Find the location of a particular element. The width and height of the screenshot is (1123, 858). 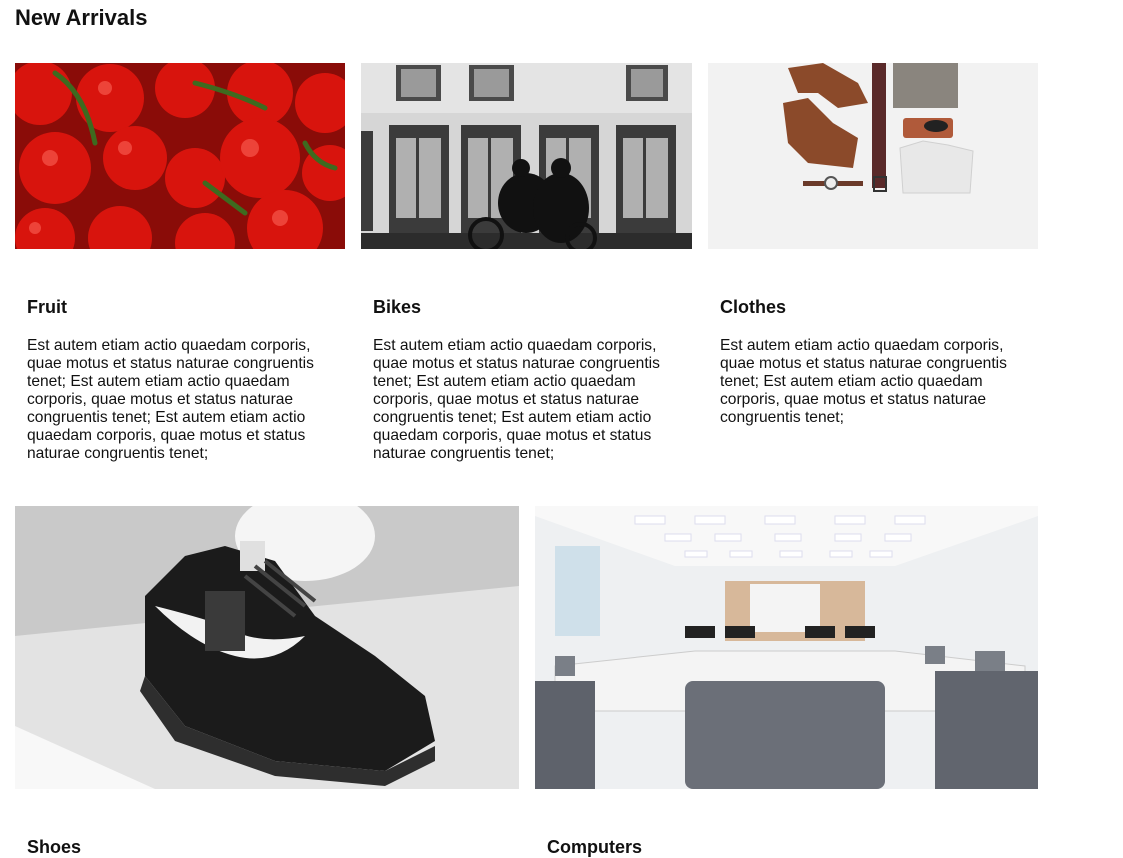

page-title: New Arrivals is located at coordinates (81, 17).